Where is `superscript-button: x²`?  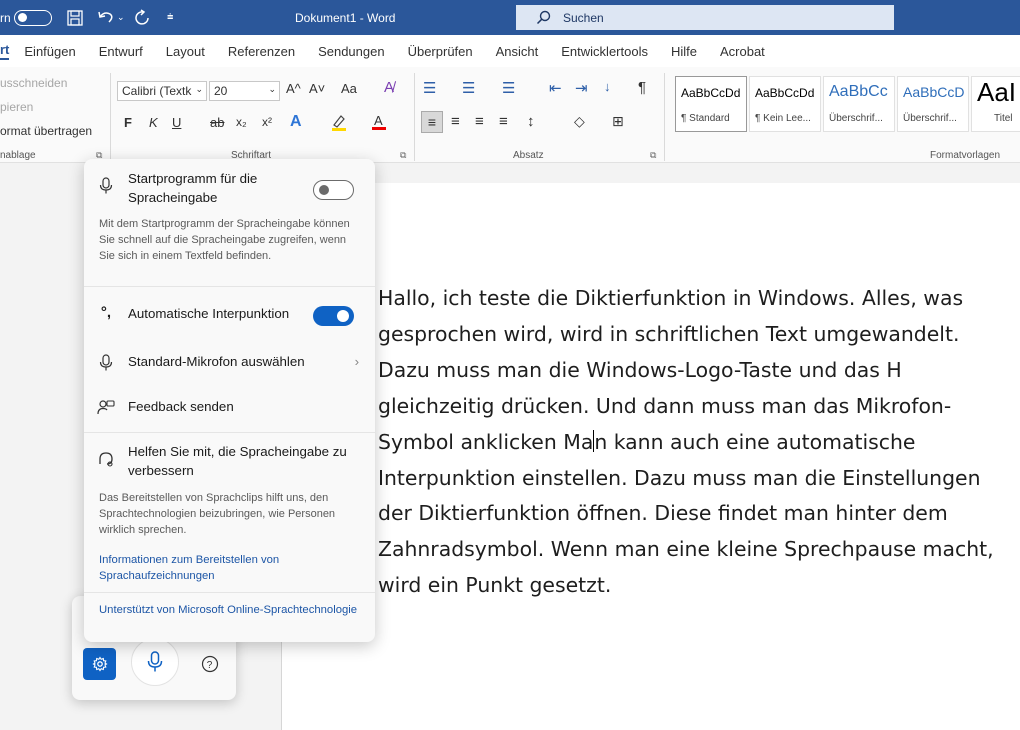 superscript-button: x² is located at coordinates (267, 122).